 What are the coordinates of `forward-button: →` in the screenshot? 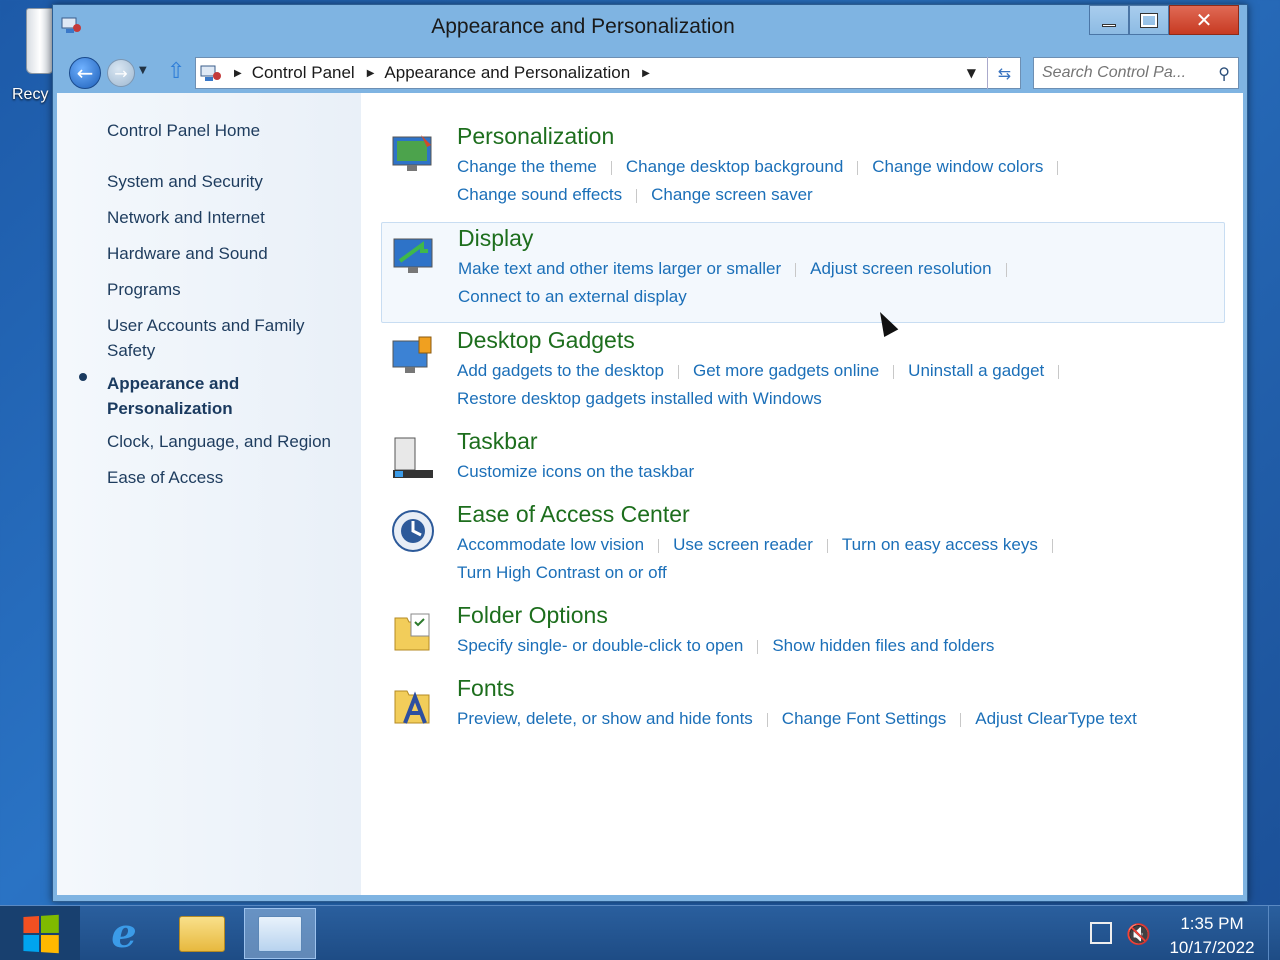 It's located at (121, 73).